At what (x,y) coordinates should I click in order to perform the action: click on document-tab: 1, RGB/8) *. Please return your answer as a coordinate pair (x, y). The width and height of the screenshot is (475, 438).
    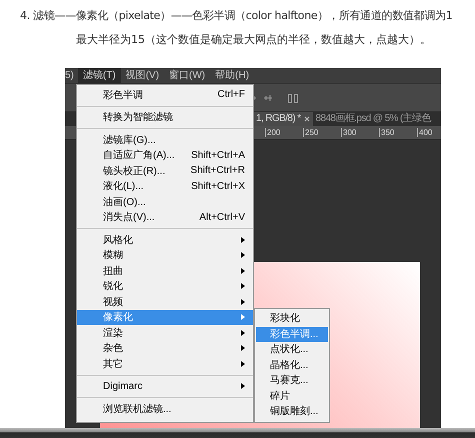
    Looking at the image, I should click on (283, 119).